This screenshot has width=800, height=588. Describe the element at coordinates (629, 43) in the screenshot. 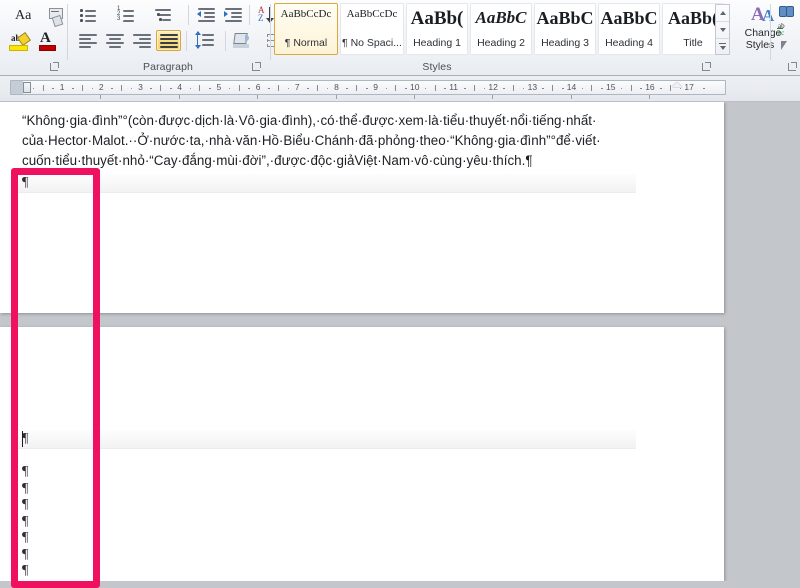

I see `style-label: Heading 4` at that location.